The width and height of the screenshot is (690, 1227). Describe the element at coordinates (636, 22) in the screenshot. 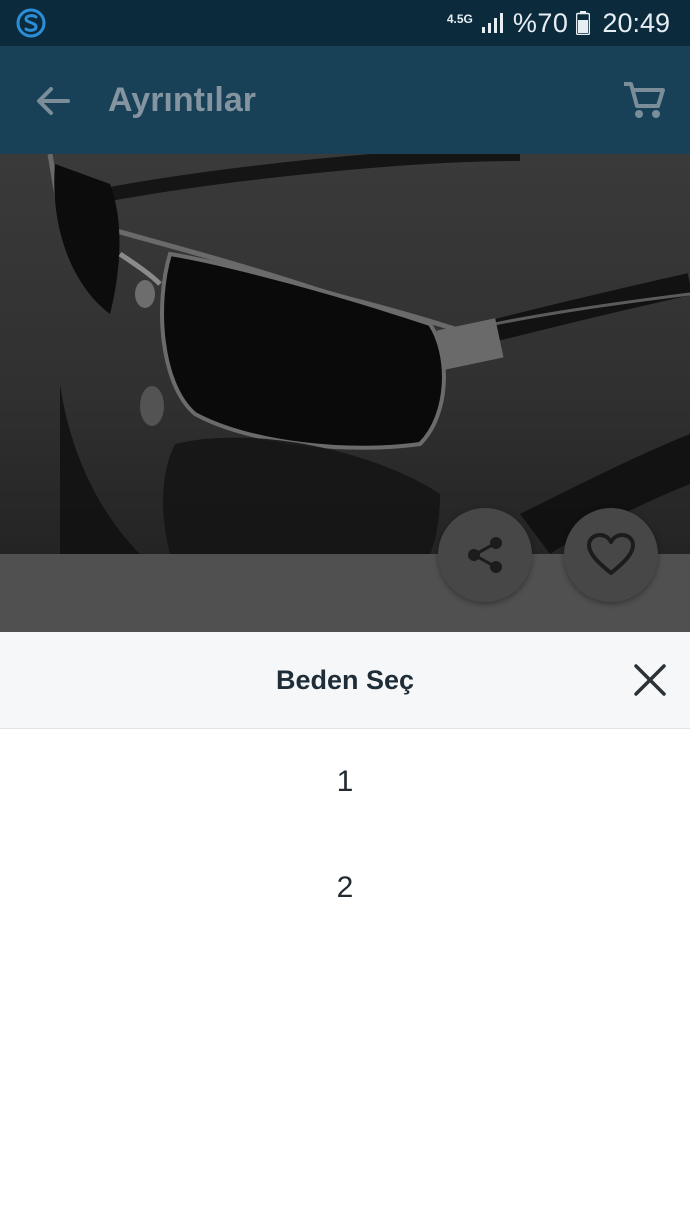

I see `clock: 20:49` at that location.